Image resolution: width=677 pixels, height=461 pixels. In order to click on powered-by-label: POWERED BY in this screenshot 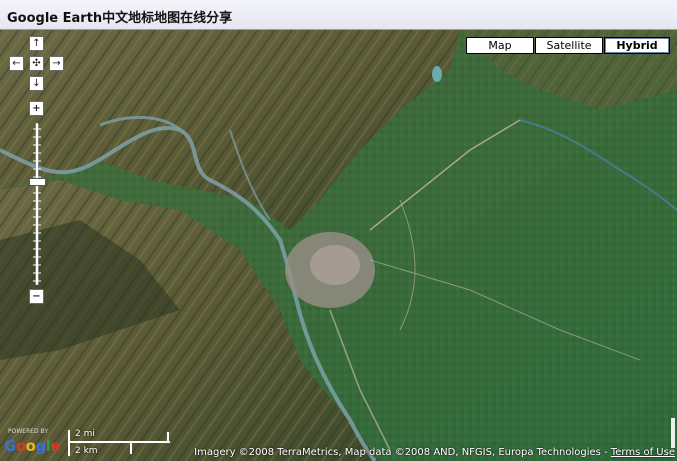, I will do `click(28, 431)`.